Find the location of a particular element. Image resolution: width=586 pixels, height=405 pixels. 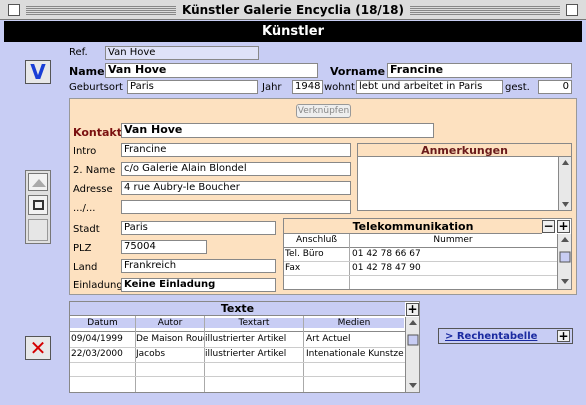

texte-add-button: + is located at coordinates (412, 309).